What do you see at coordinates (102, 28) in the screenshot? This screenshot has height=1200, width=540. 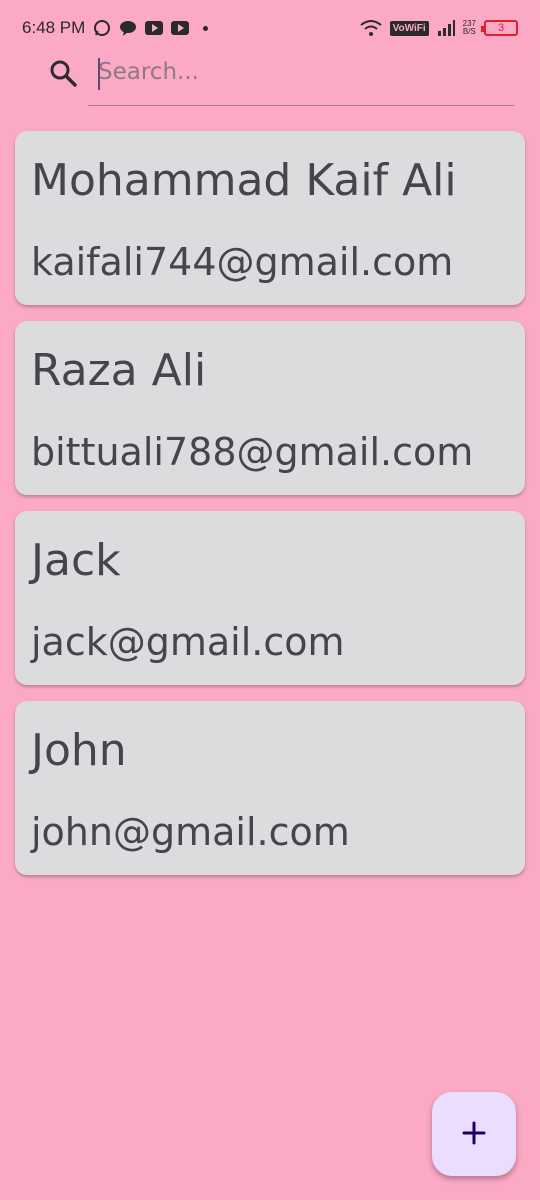 I see `whatsapp-icon` at bounding box center [102, 28].